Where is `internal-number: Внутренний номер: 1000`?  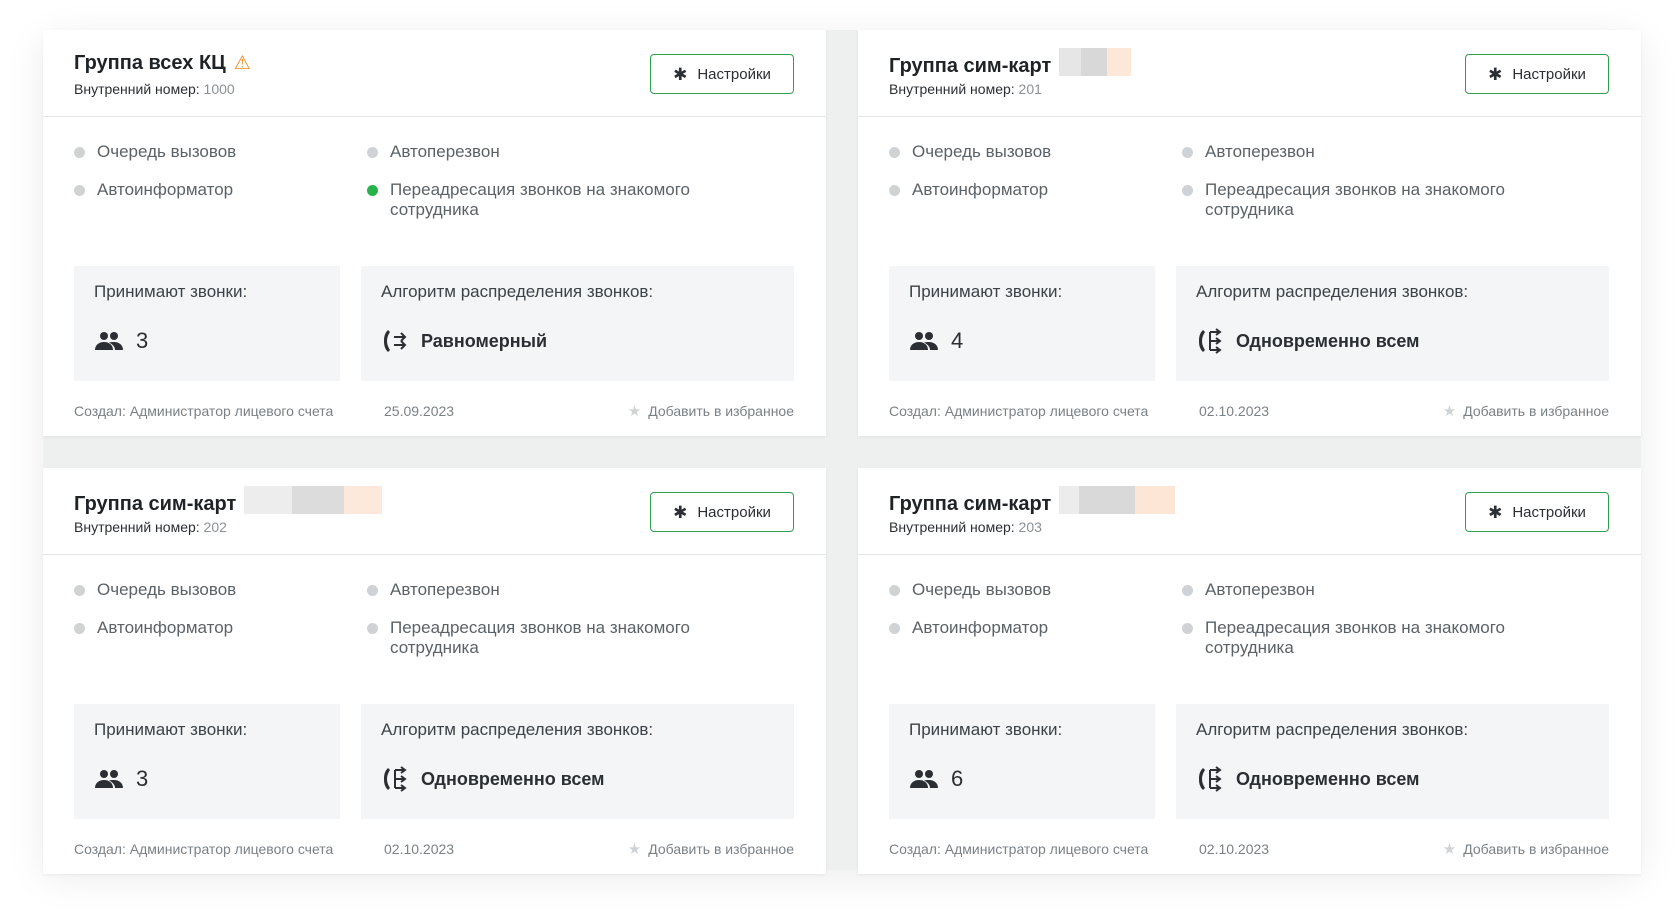
internal-number: Внутренний номер: 1000 is located at coordinates (154, 89).